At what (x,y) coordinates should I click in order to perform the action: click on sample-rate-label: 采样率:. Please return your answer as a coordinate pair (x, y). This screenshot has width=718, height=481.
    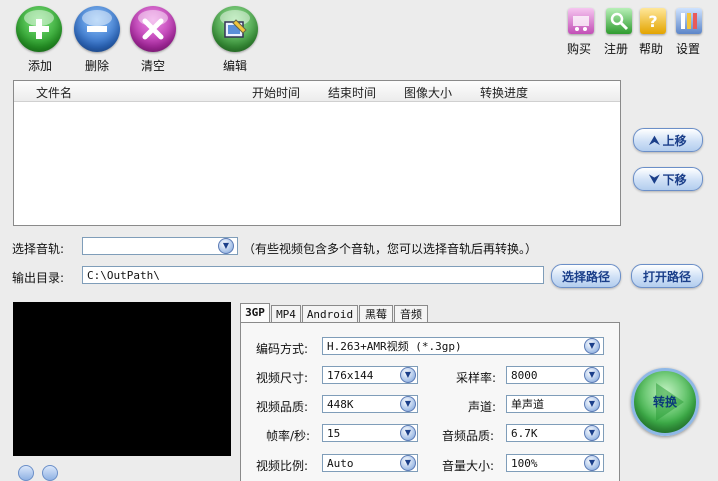
    Looking at the image, I should click on (476, 378).